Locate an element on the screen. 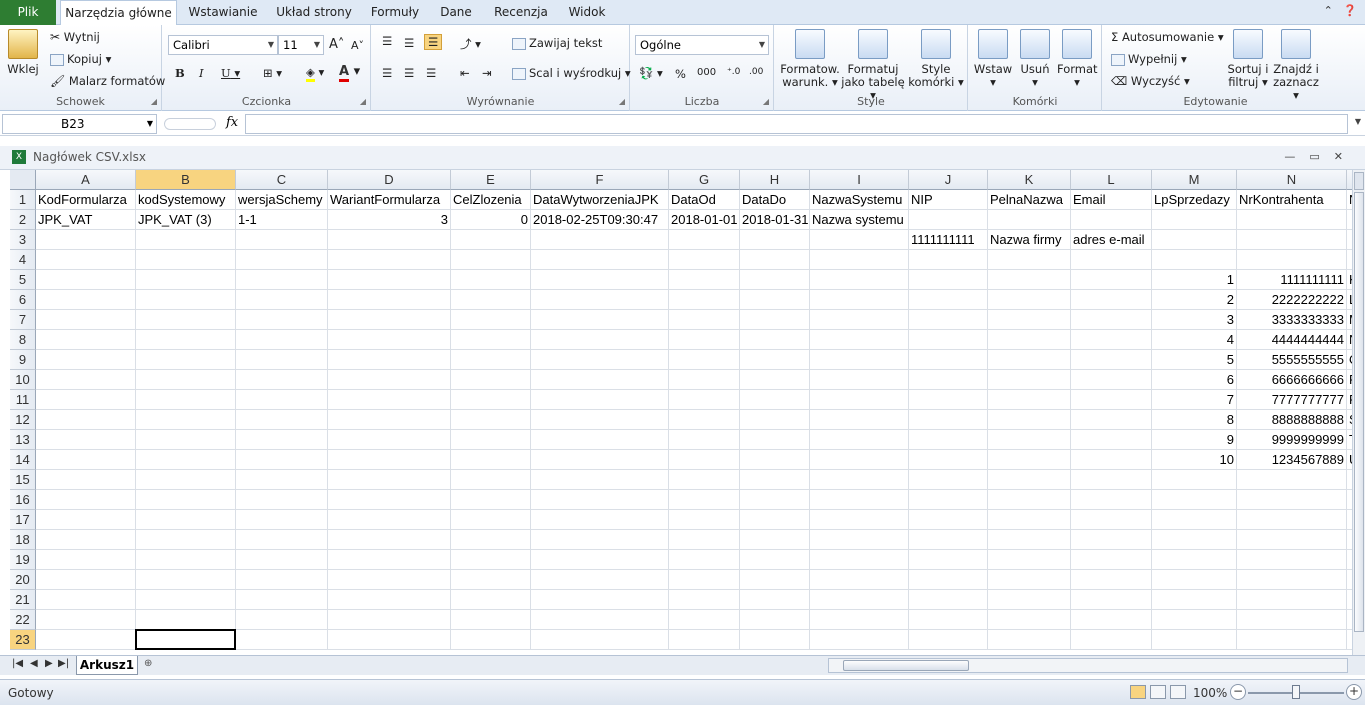  cell: KodFormularza is located at coordinates (86, 200).